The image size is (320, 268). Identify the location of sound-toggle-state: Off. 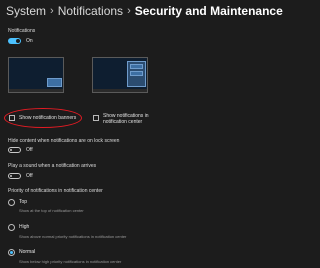
(29, 176).